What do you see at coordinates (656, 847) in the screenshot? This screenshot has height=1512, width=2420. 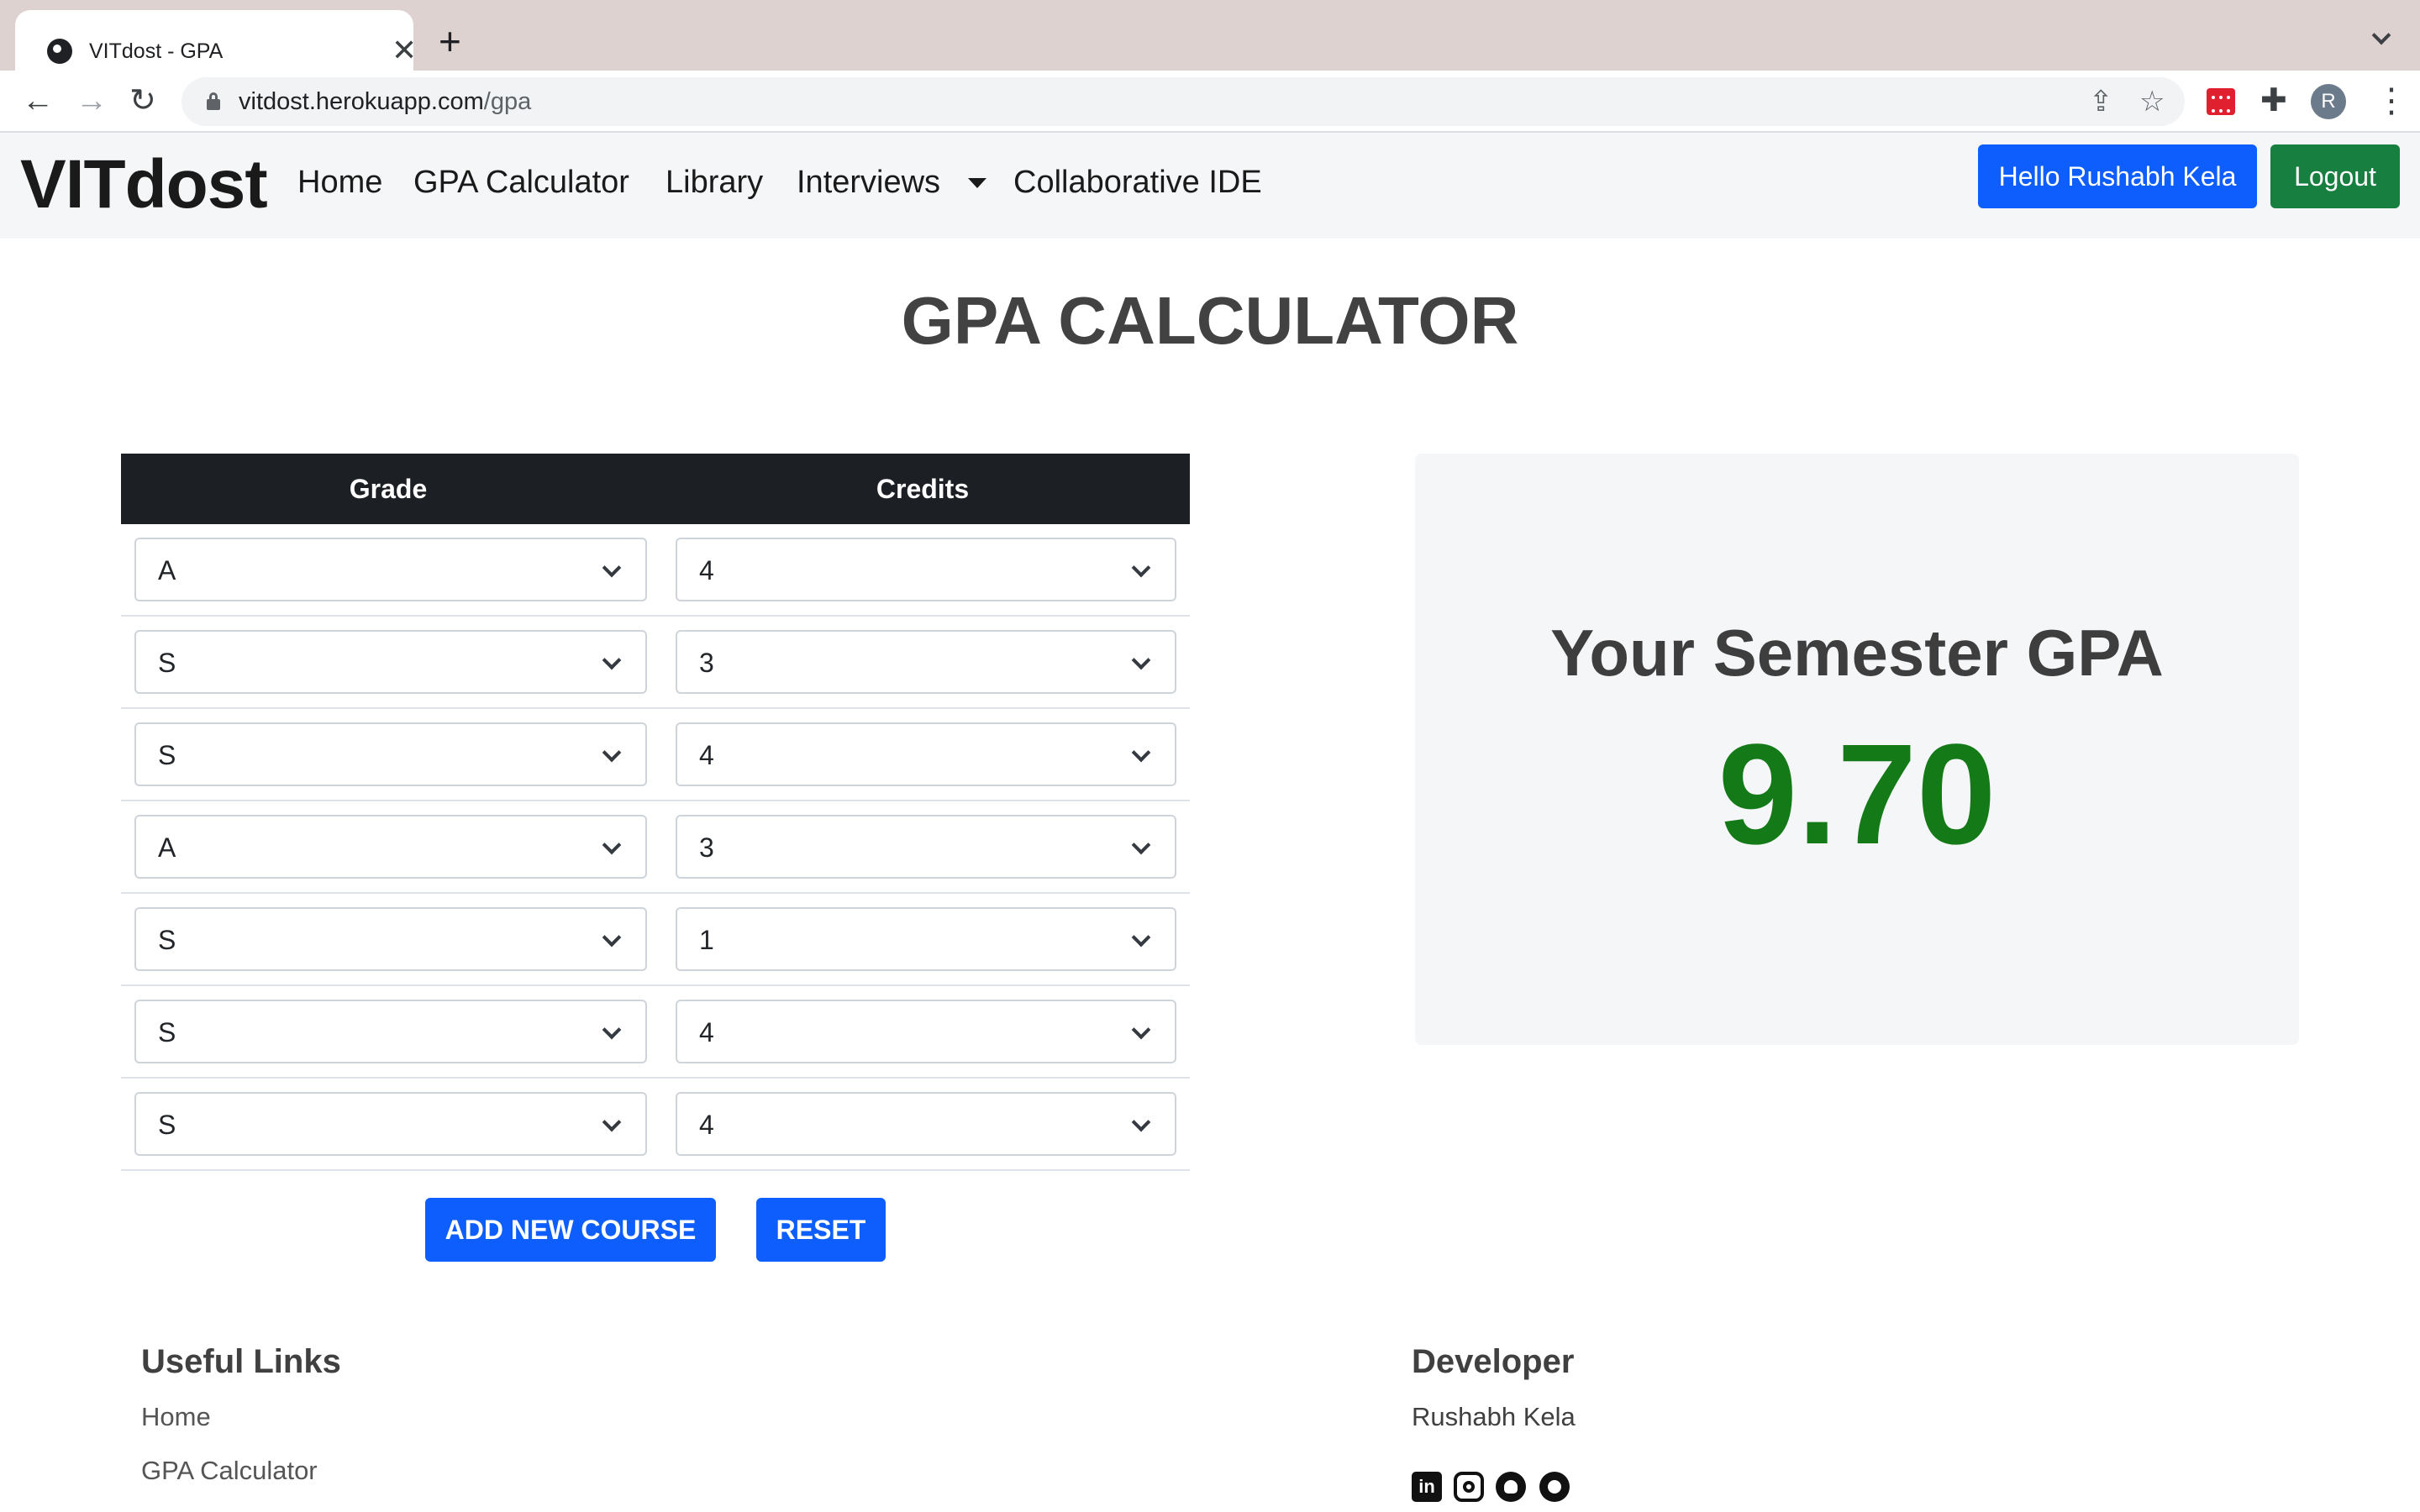 I see `table-row: A 3` at bounding box center [656, 847].